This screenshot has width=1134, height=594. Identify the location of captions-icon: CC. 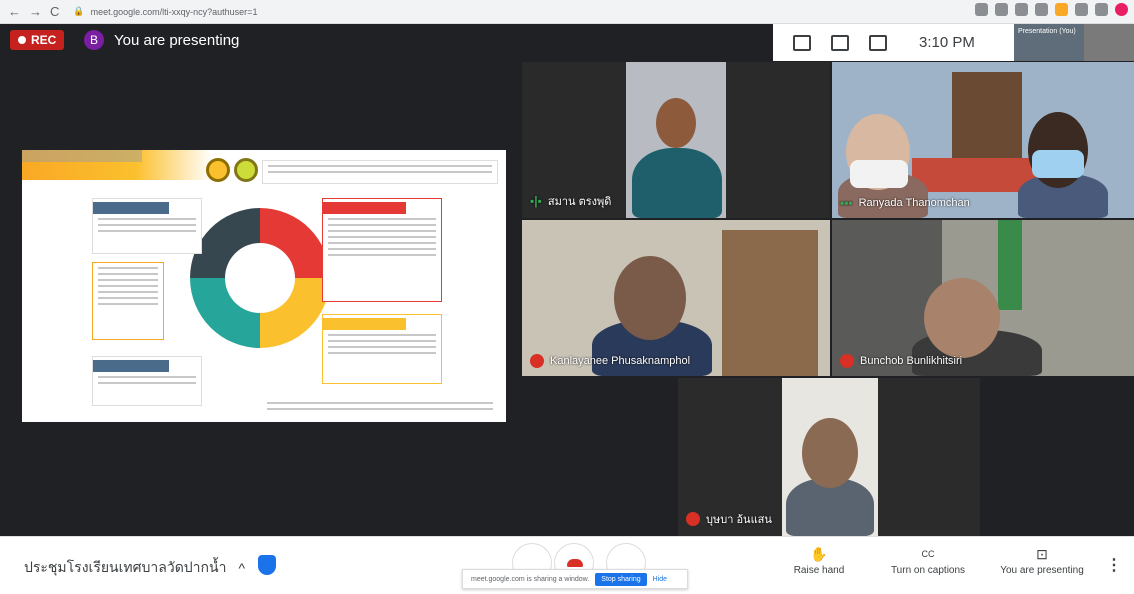
(928, 554).